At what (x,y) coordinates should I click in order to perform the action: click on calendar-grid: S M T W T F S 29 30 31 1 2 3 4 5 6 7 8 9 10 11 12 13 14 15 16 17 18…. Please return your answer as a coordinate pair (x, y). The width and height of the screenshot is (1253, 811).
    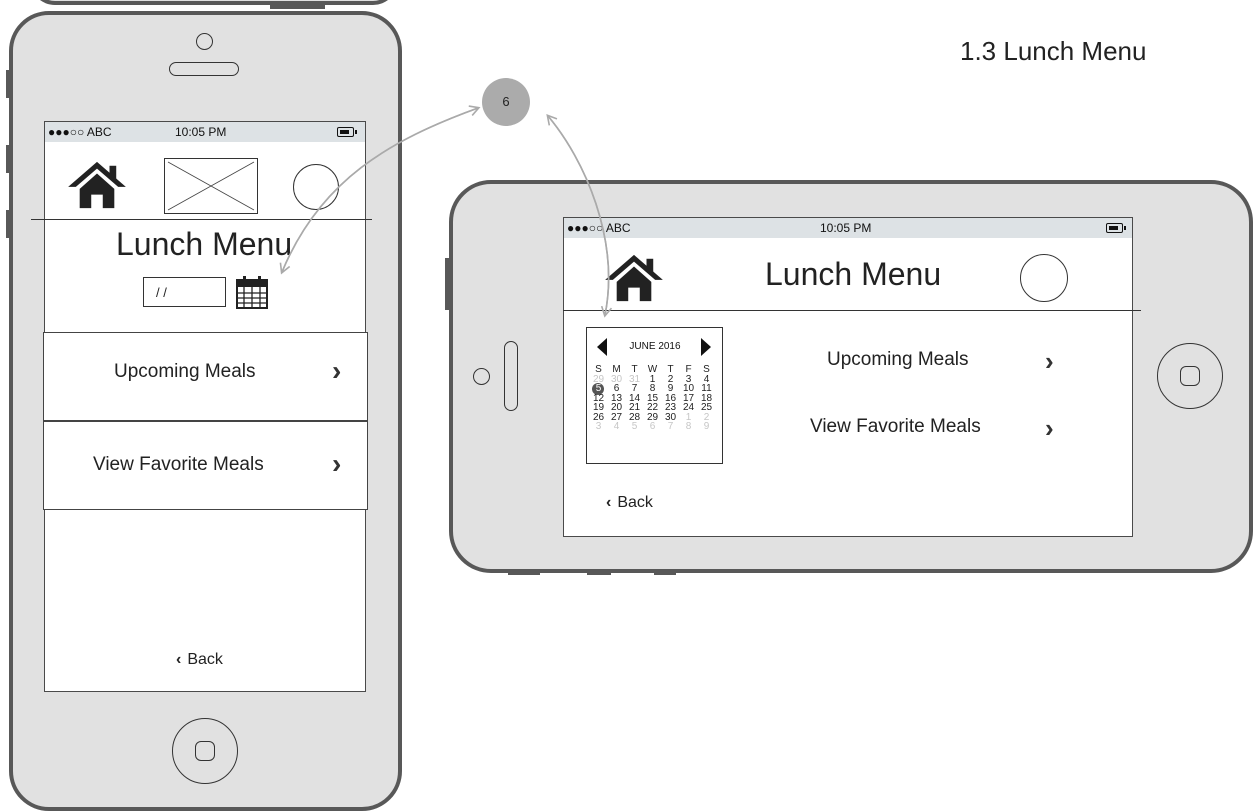
    Looking at the image, I should click on (655, 412).